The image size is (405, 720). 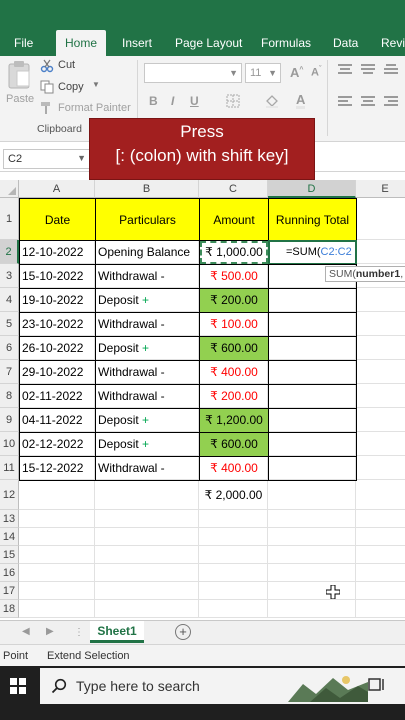 I want to click on row-header-6: 6, so click(x=9, y=348).